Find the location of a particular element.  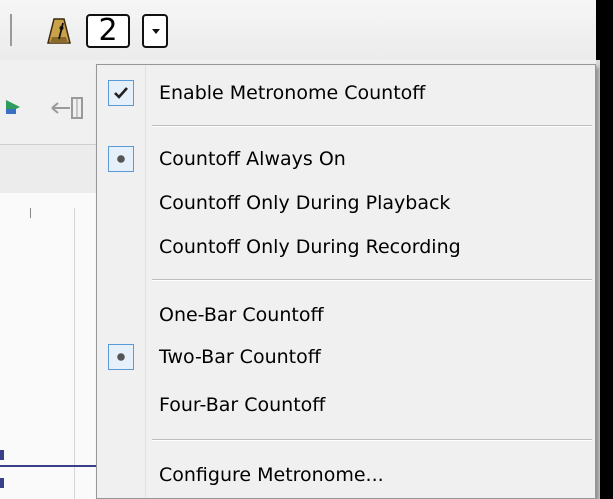

menu-item-two-bar: Two-Bar Countoff is located at coordinates (346, 357).